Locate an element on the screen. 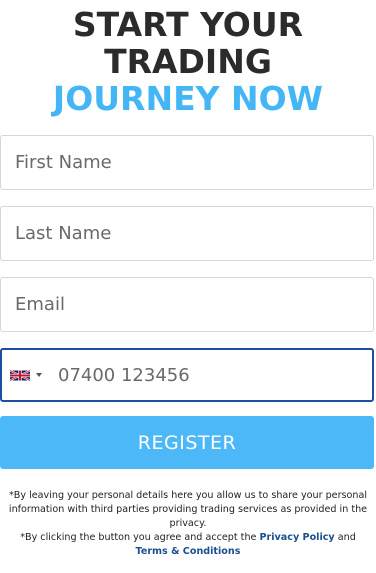 The image size is (376, 573). last-name-field-wrapper is located at coordinates (187, 233).